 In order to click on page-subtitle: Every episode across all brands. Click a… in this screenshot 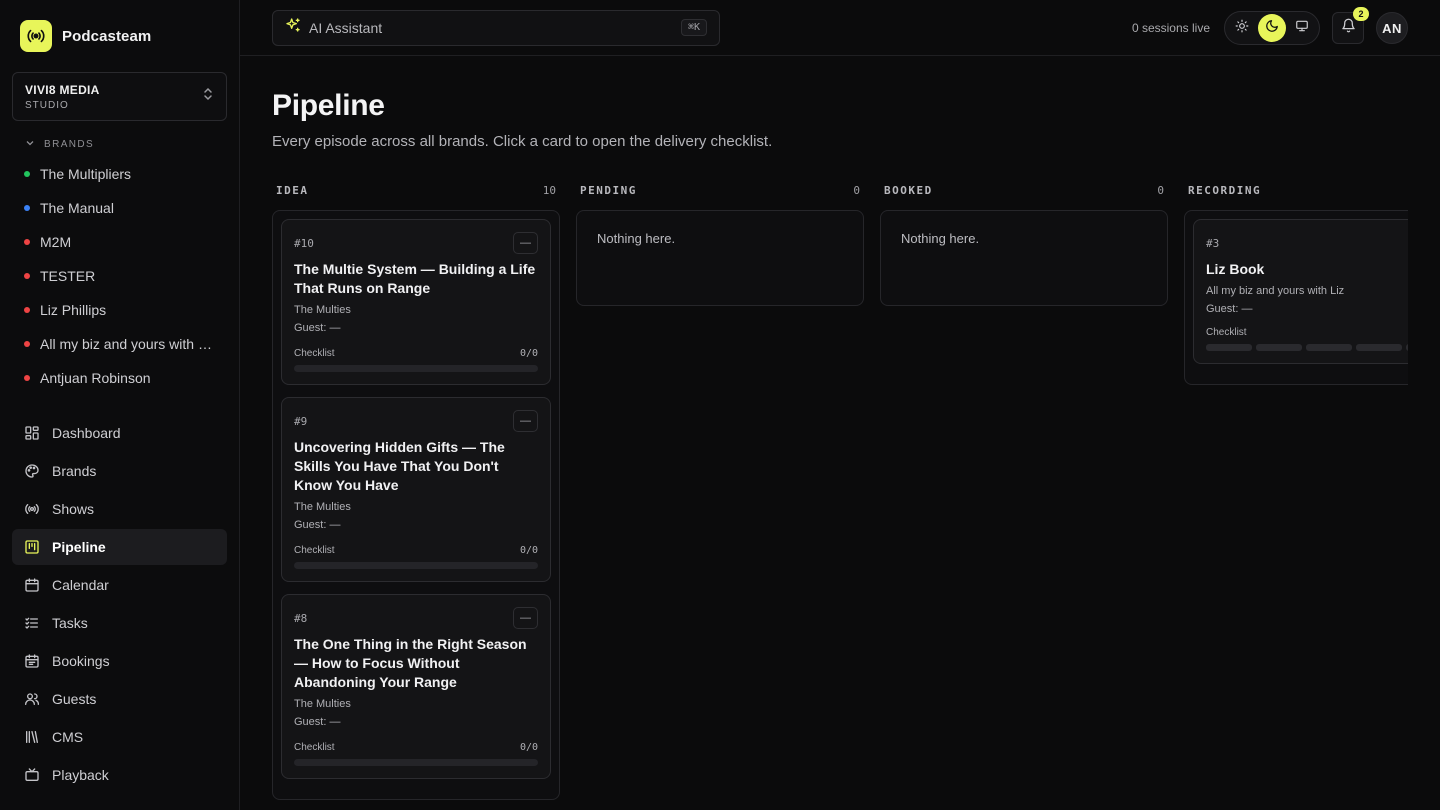, I will do `click(522, 141)`.